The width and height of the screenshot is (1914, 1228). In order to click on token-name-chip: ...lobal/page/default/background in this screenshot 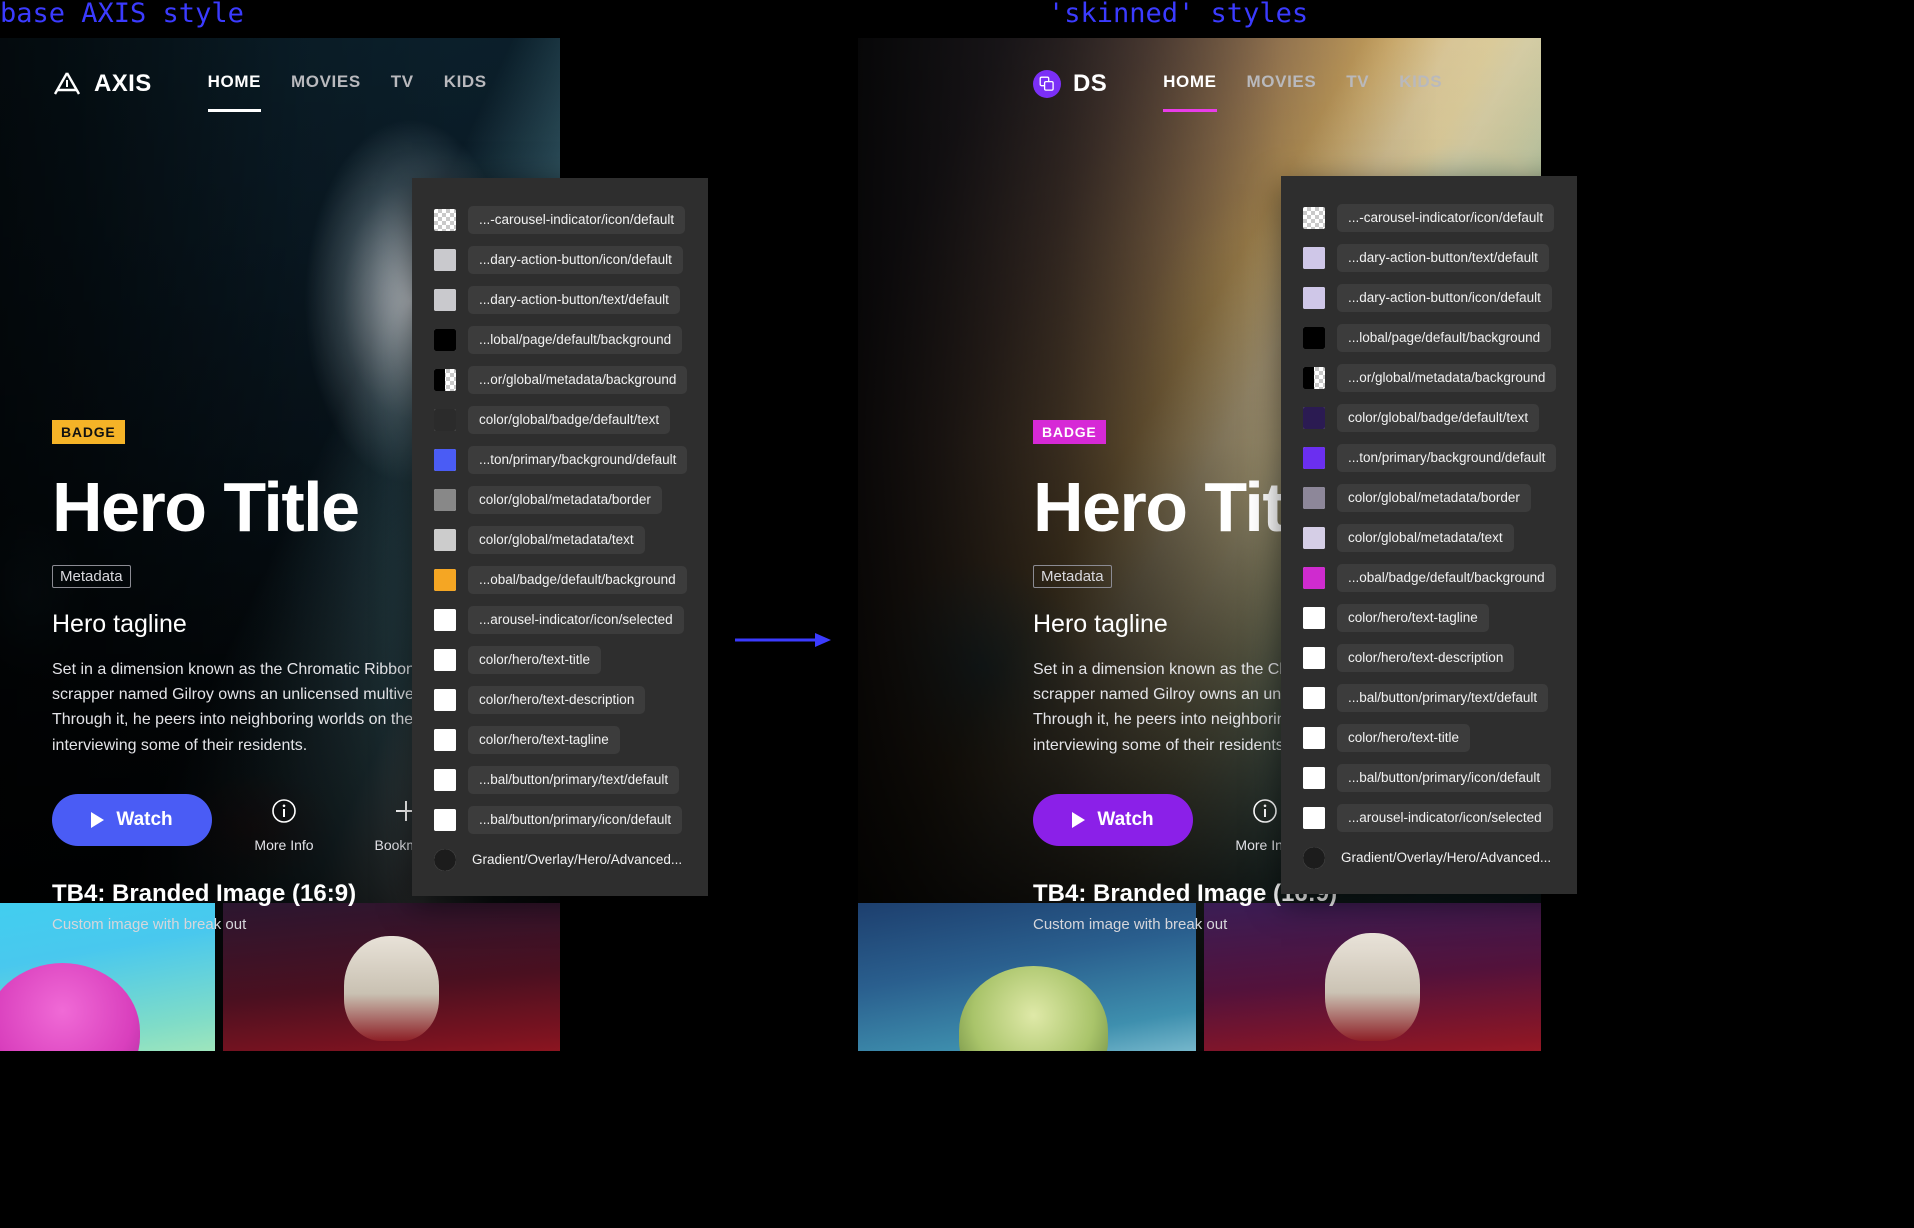, I will do `click(575, 340)`.